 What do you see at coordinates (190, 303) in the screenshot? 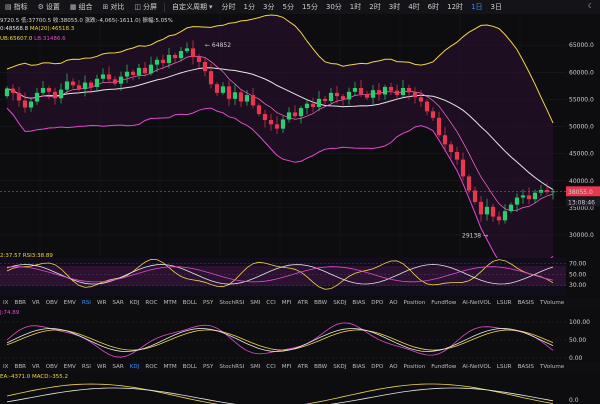
I see `indicator-tab-boll: BOLL` at bounding box center [190, 303].